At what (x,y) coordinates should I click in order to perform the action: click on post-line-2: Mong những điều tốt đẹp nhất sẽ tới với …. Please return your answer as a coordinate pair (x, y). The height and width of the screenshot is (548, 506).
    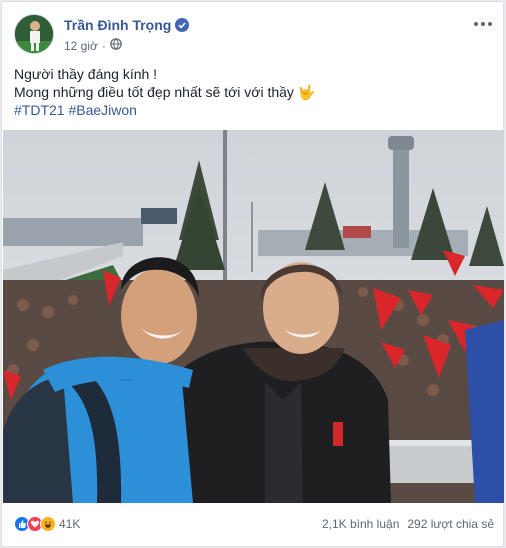
    Looking at the image, I should click on (154, 92).